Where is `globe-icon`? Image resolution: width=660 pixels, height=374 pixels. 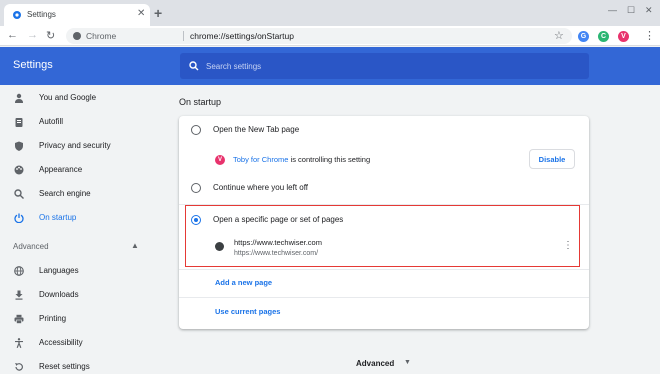 globe-icon is located at coordinates (19, 271).